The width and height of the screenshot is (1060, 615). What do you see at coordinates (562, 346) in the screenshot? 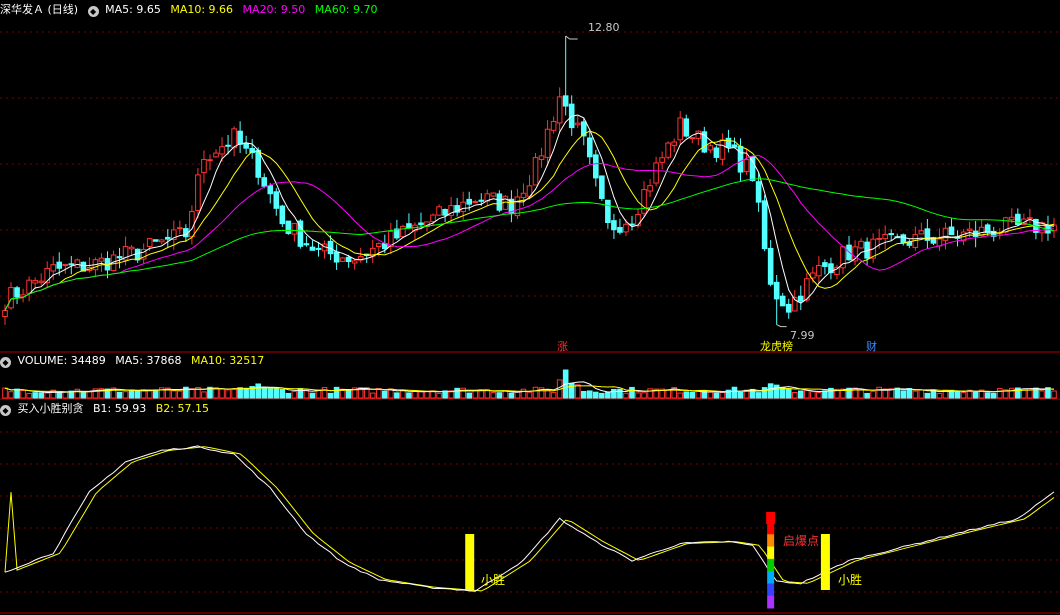
I see `marker-zhang: 涨` at bounding box center [562, 346].